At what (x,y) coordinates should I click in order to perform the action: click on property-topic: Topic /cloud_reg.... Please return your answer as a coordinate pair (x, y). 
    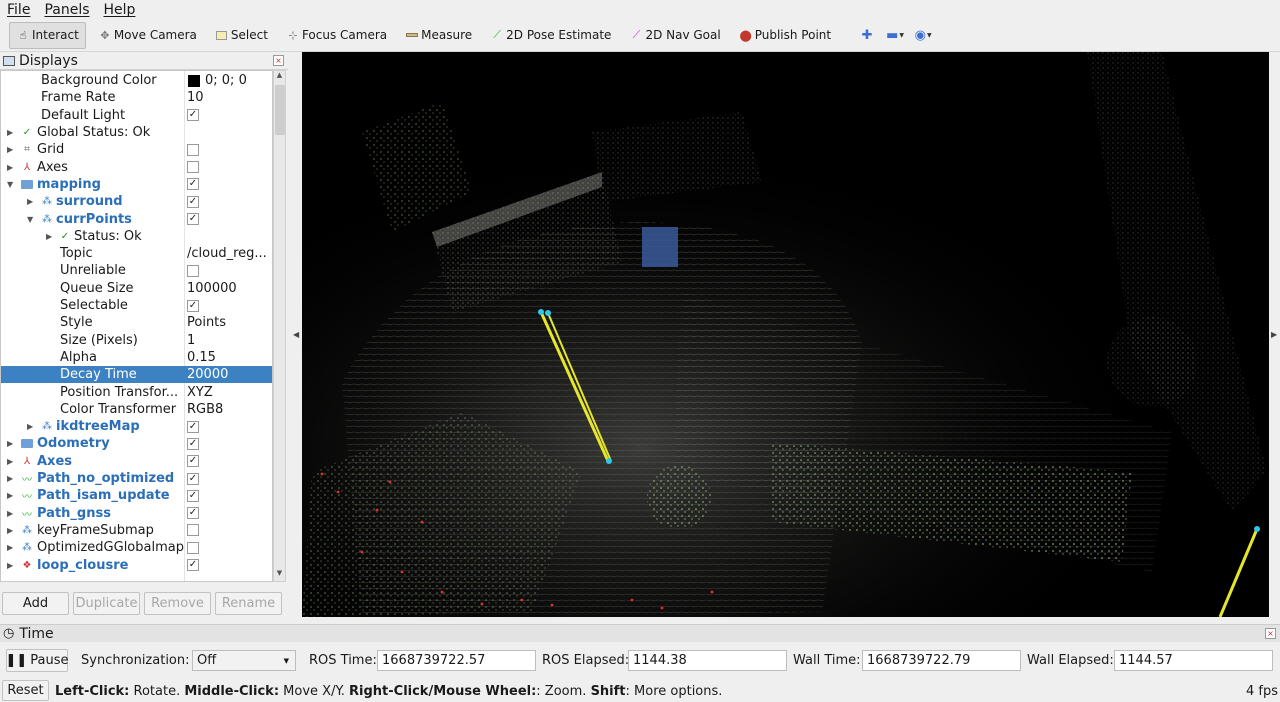
    Looking at the image, I should click on (136, 253).